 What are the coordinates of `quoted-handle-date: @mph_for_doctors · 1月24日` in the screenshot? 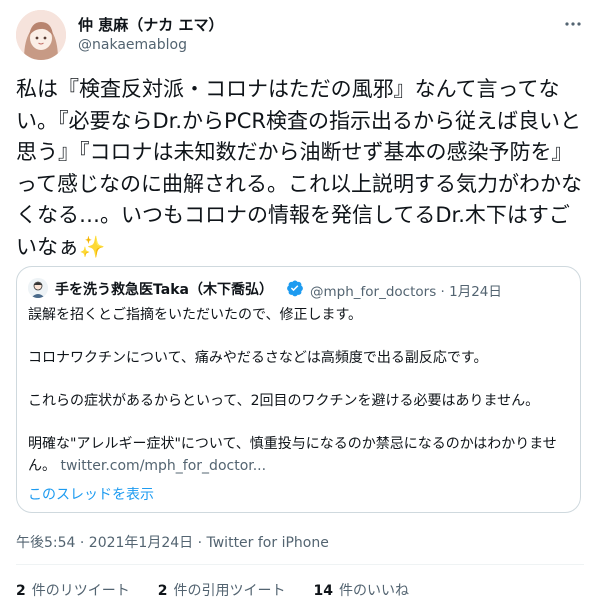 It's located at (406, 292).